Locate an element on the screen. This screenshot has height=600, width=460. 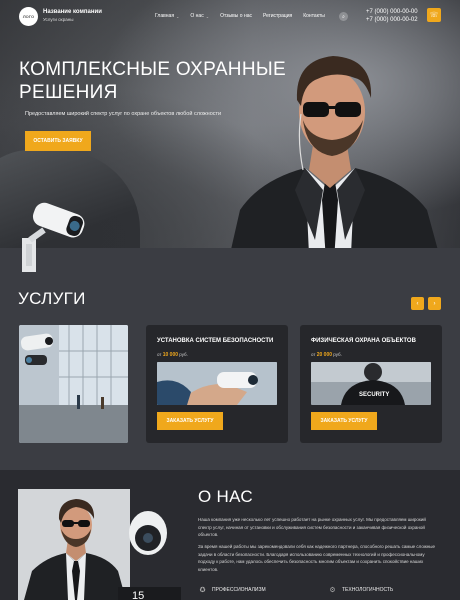
hero-title: Комплексные охранные решения is located at coordinates (152, 81).